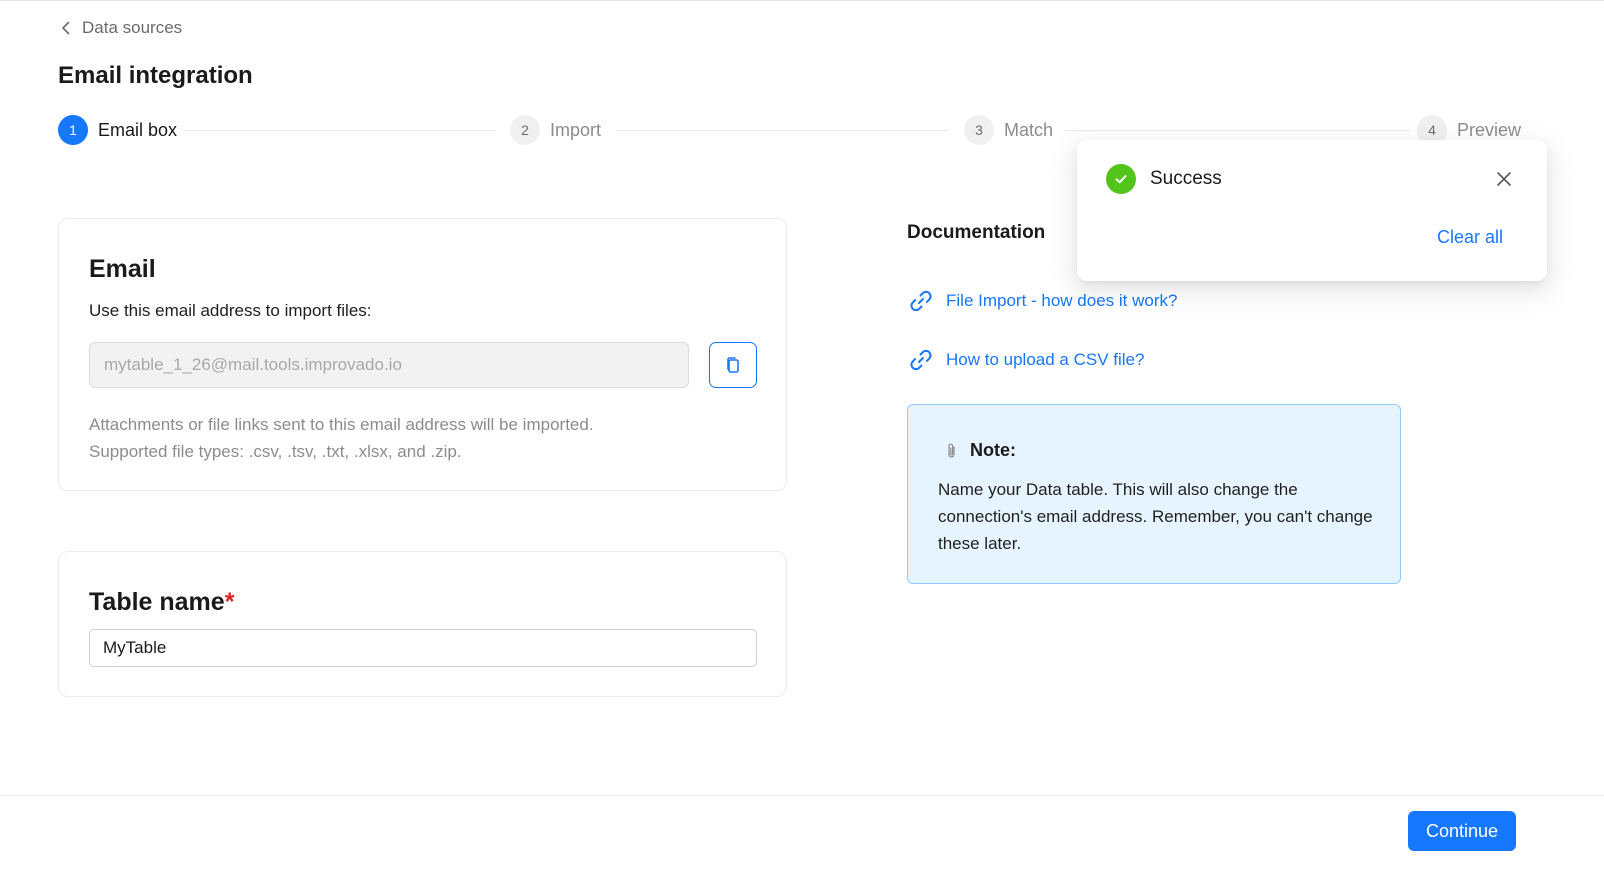 This screenshot has height=878, width=1604. Describe the element at coordinates (229, 602) in the screenshot. I see `required-mark: *` at that location.